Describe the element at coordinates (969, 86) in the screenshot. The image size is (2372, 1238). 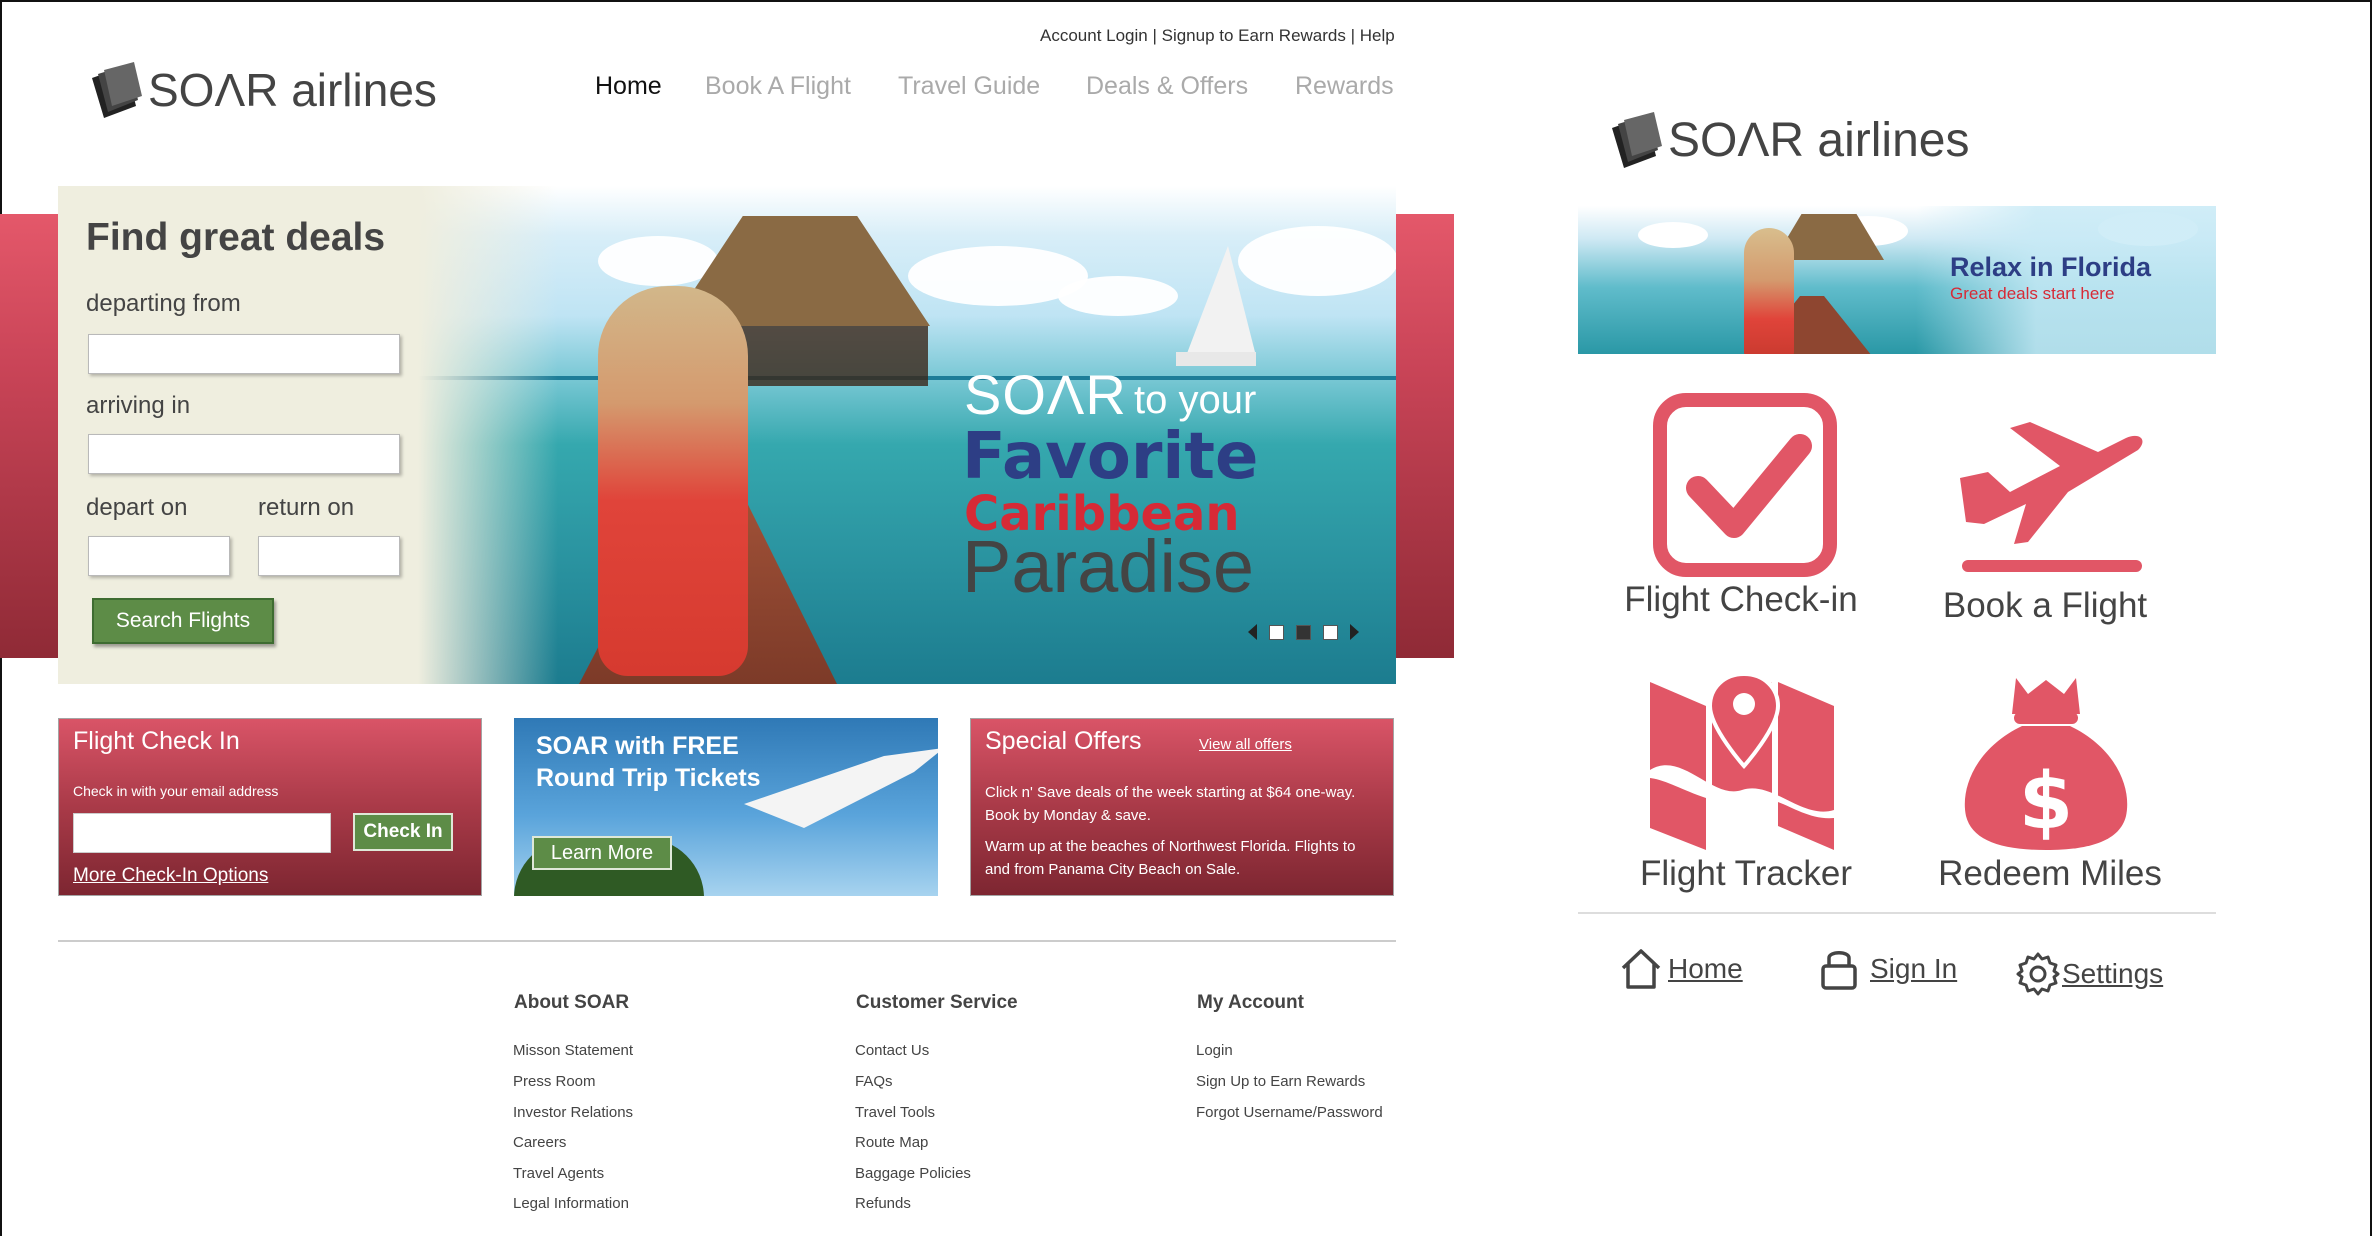
I see `nav-travel-guide: Travel Guide` at that location.